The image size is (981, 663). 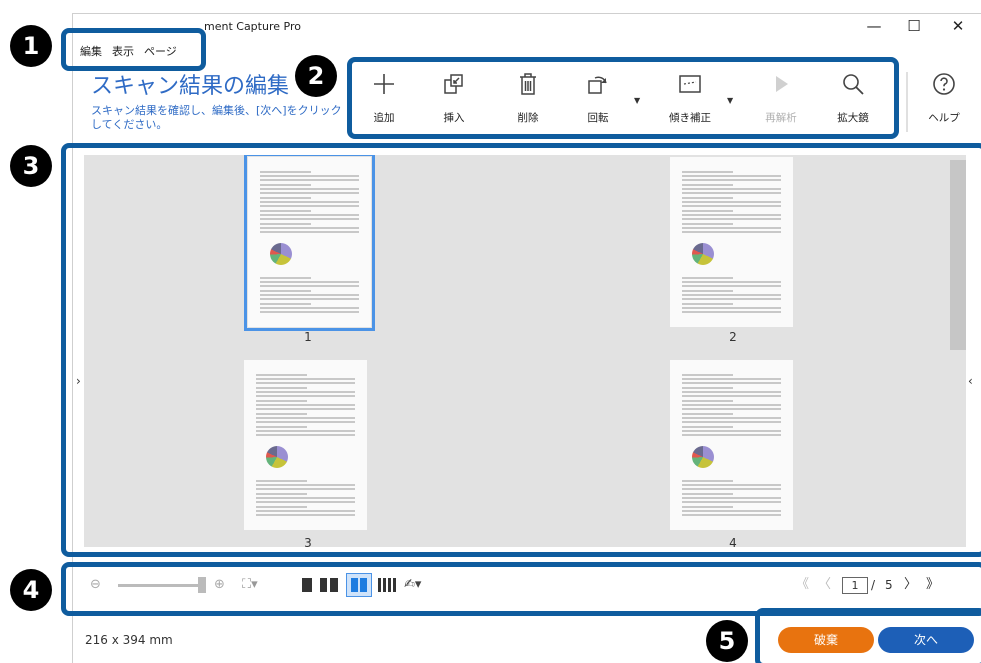 I want to click on instruction-text: スキャン結果を確認し、編集後、[次へ]をクリックしてください。, so click(x=216, y=117).